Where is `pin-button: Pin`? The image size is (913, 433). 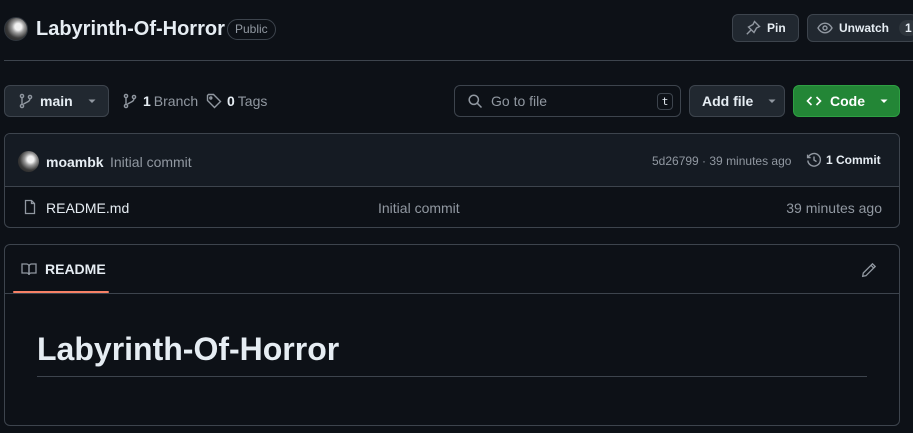 pin-button: Pin is located at coordinates (765, 28).